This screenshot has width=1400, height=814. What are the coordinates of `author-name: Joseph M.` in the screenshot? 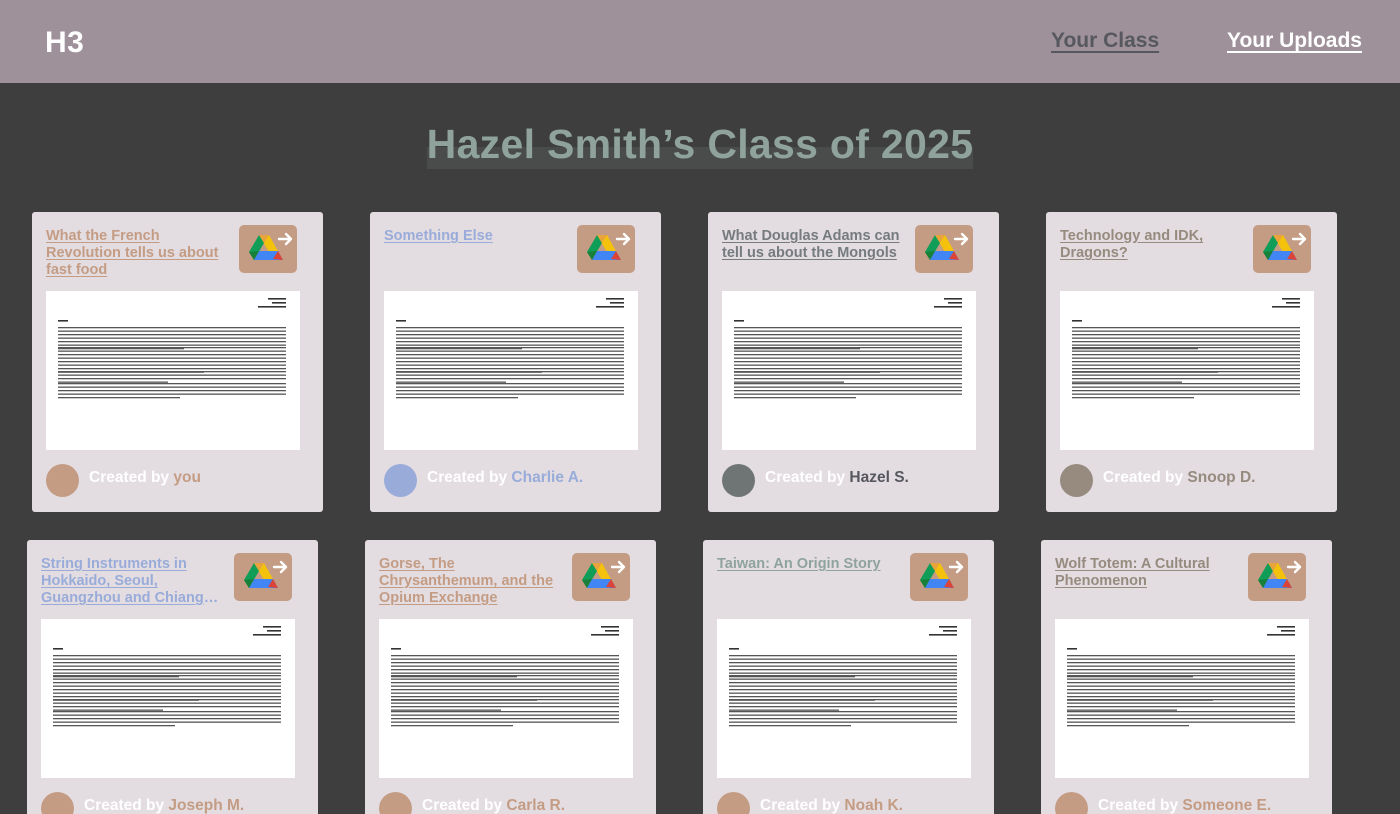 It's located at (206, 805).